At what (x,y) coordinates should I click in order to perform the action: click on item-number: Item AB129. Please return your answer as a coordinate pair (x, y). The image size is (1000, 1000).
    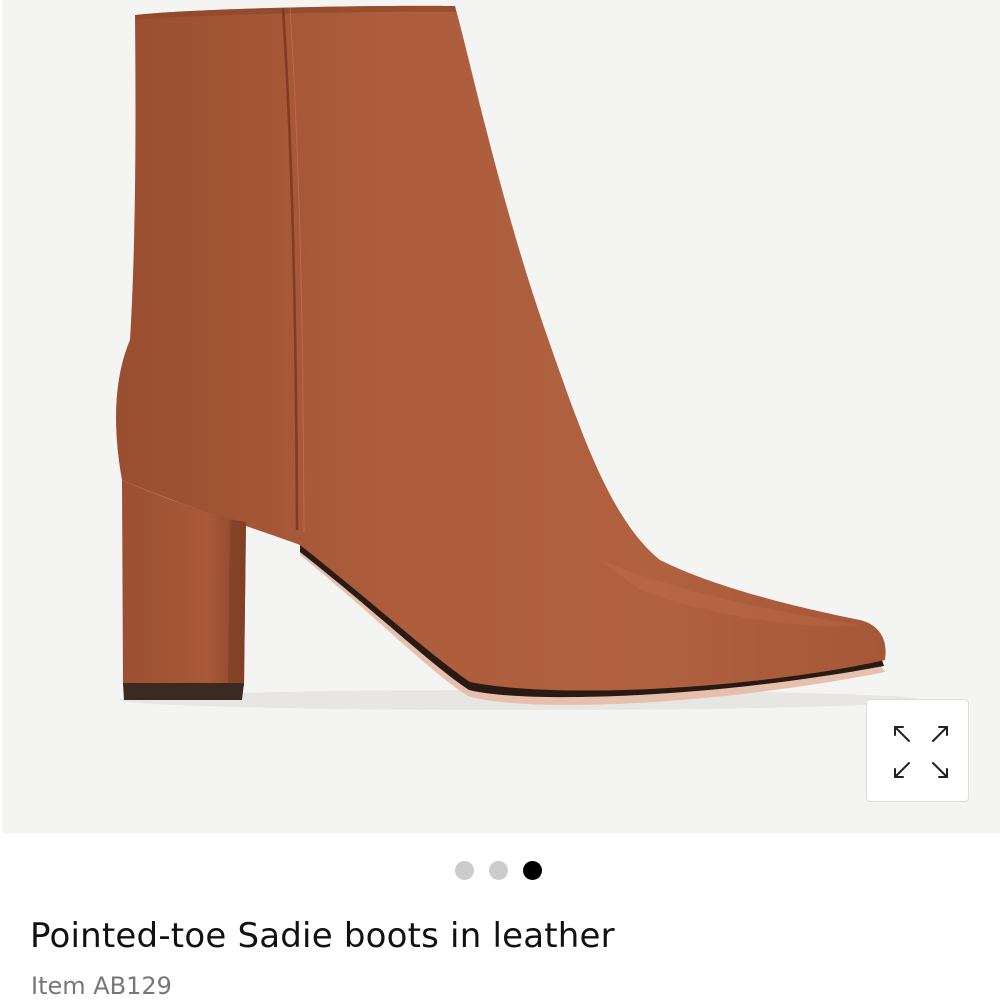
    Looking at the image, I should click on (101, 986).